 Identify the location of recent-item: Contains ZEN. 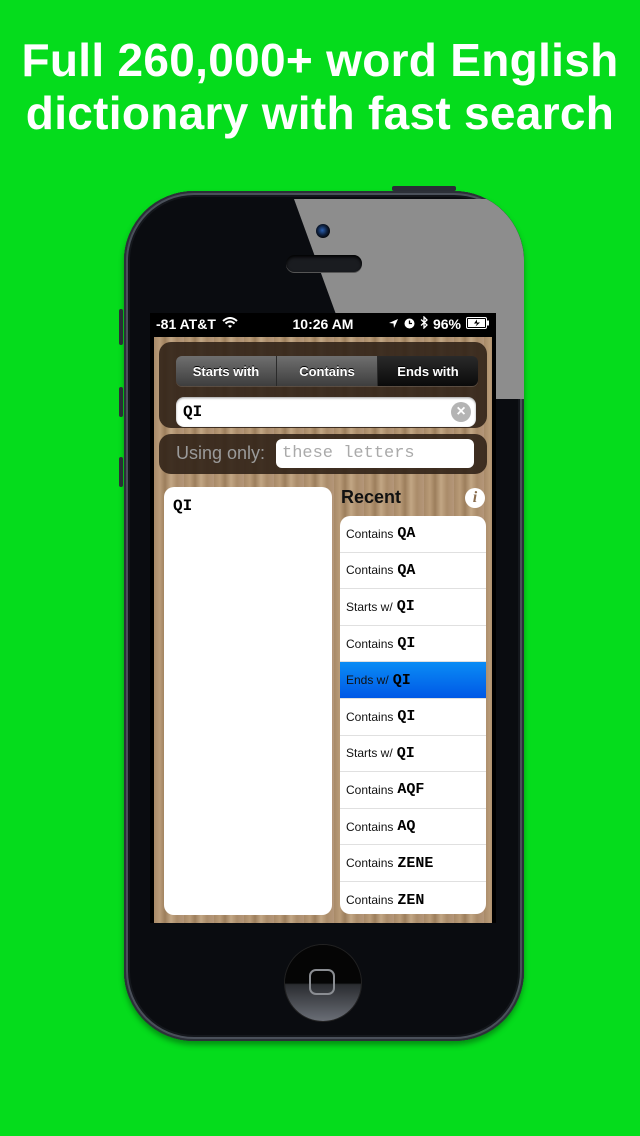
(413, 898).